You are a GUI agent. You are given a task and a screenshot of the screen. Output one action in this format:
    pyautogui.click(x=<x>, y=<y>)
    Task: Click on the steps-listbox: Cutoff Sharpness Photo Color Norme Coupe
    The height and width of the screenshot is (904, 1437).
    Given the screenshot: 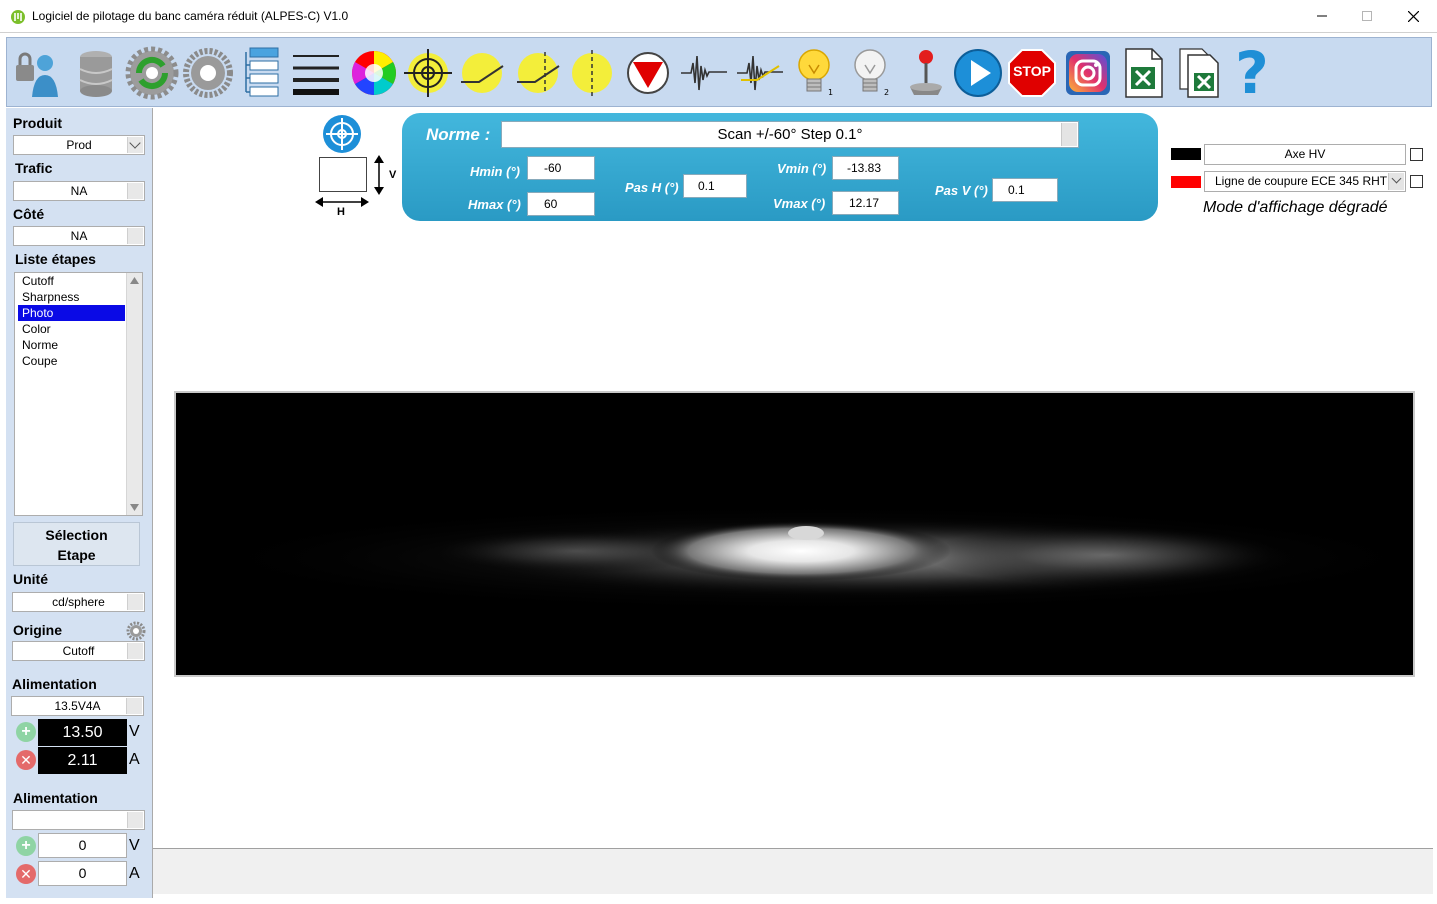 What is the action you would take?
    pyautogui.click(x=78, y=394)
    